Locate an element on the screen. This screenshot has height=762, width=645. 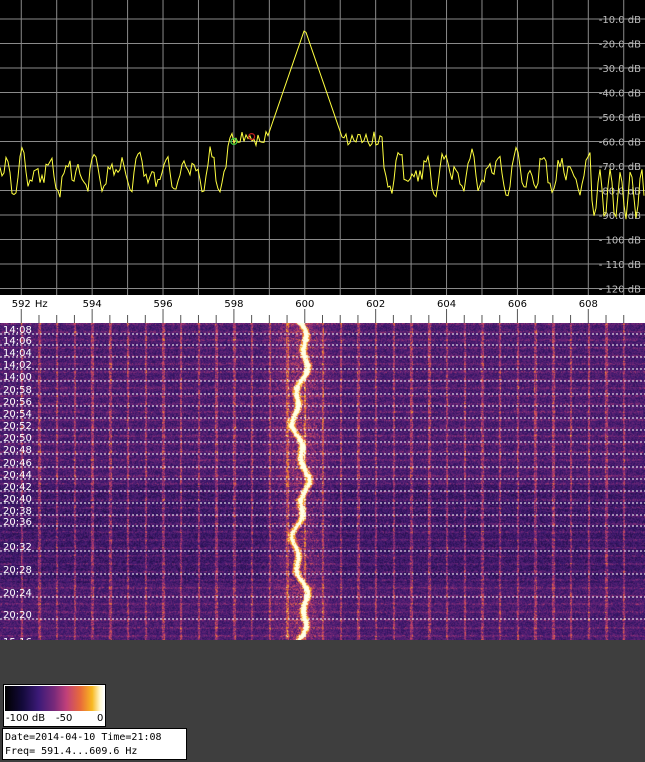
db-label: -70.0 dB is located at coordinates (620, 167).